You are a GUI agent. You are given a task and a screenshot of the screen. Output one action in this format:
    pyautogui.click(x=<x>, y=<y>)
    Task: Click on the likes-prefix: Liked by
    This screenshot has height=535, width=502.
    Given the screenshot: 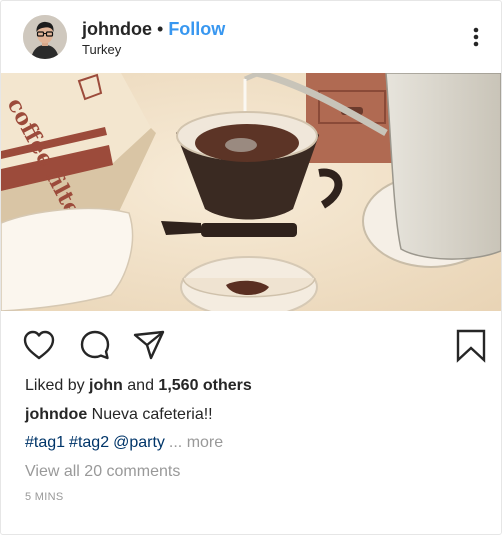 What is the action you would take?
    pyautogui.click(x=55, y=385)
    